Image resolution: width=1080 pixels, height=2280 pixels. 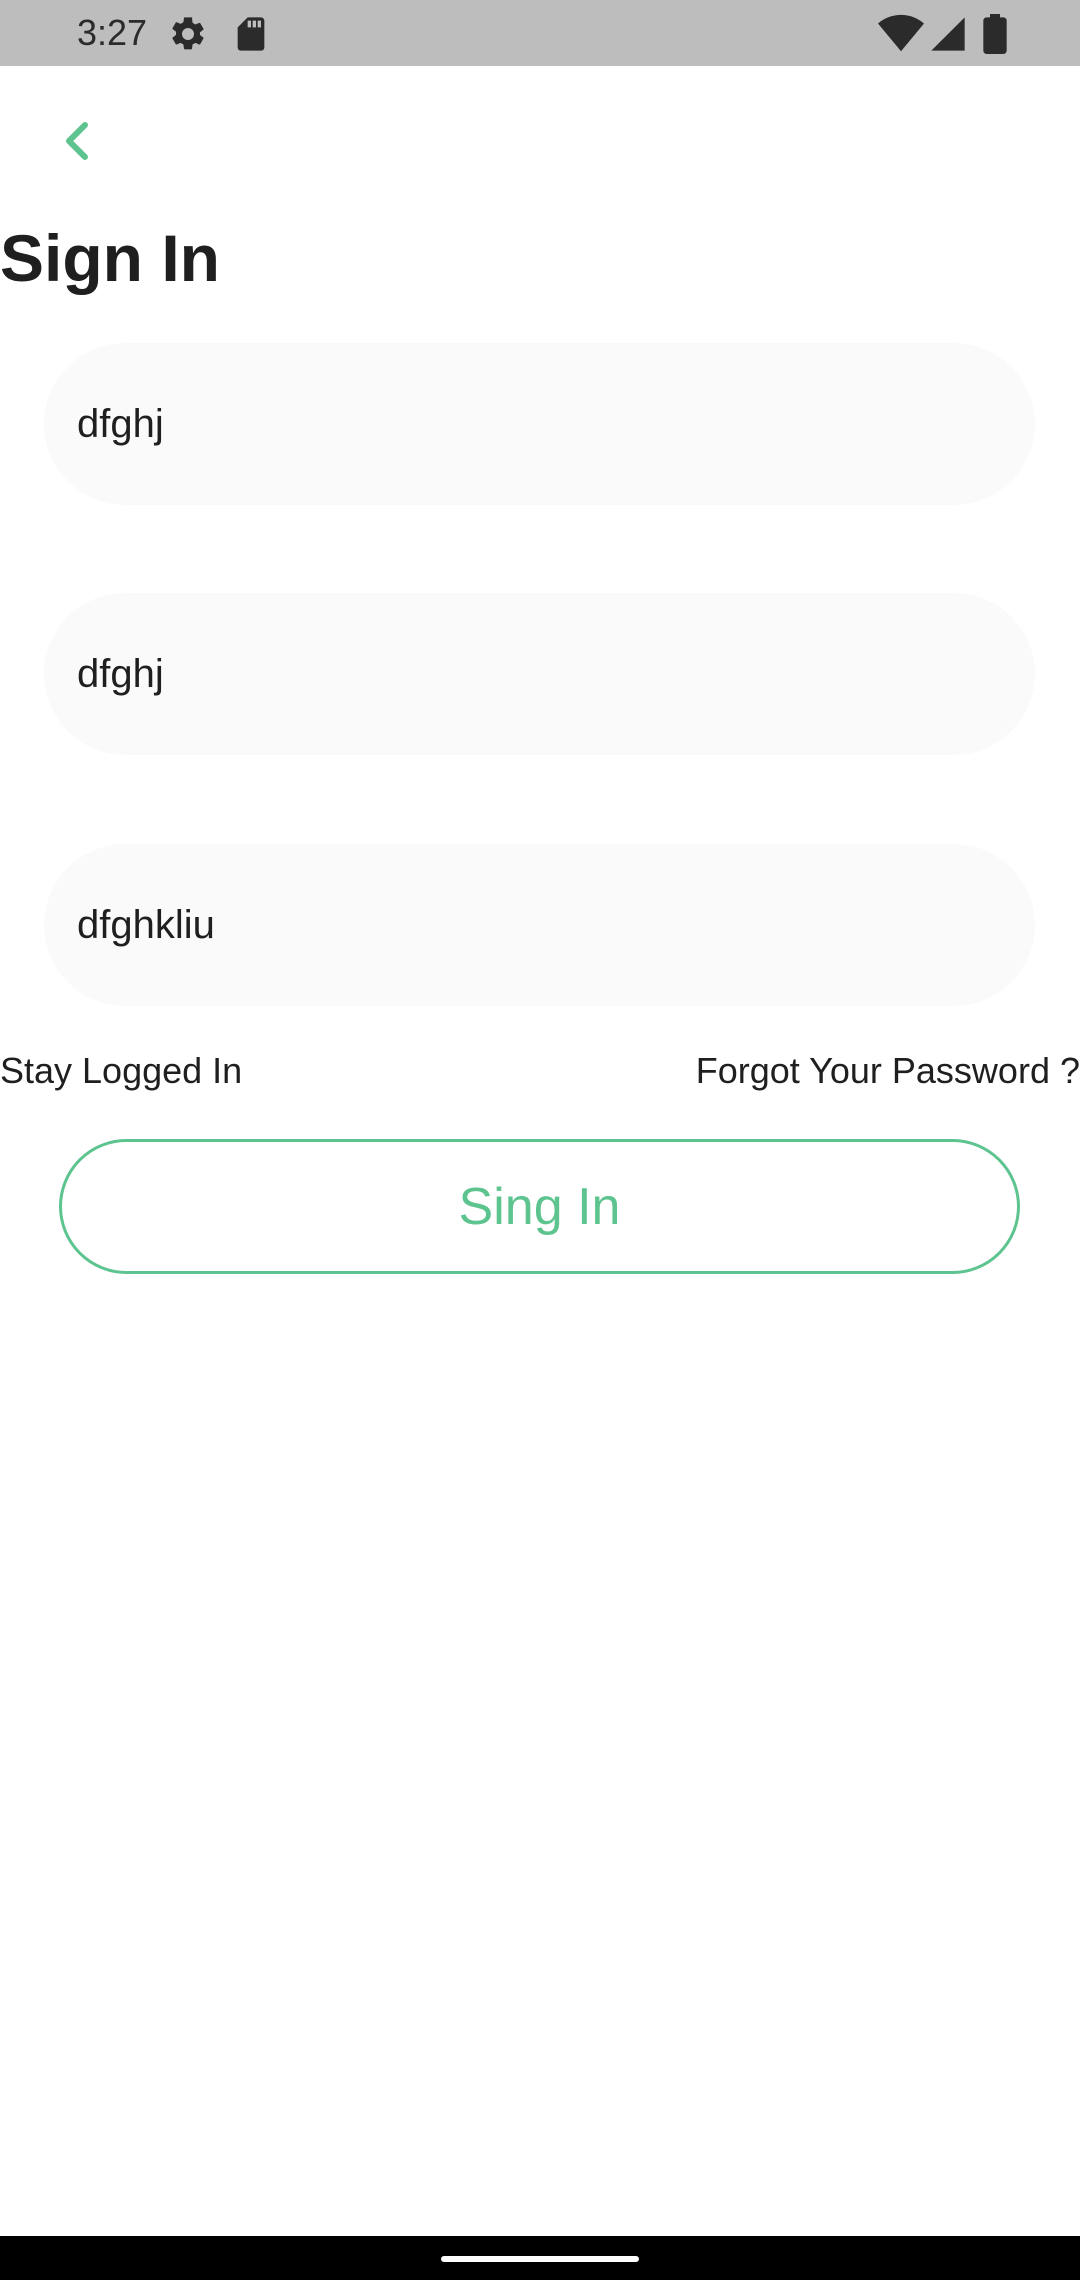 I want to click on status-bar: 3:27, so click(x=540, y=33).